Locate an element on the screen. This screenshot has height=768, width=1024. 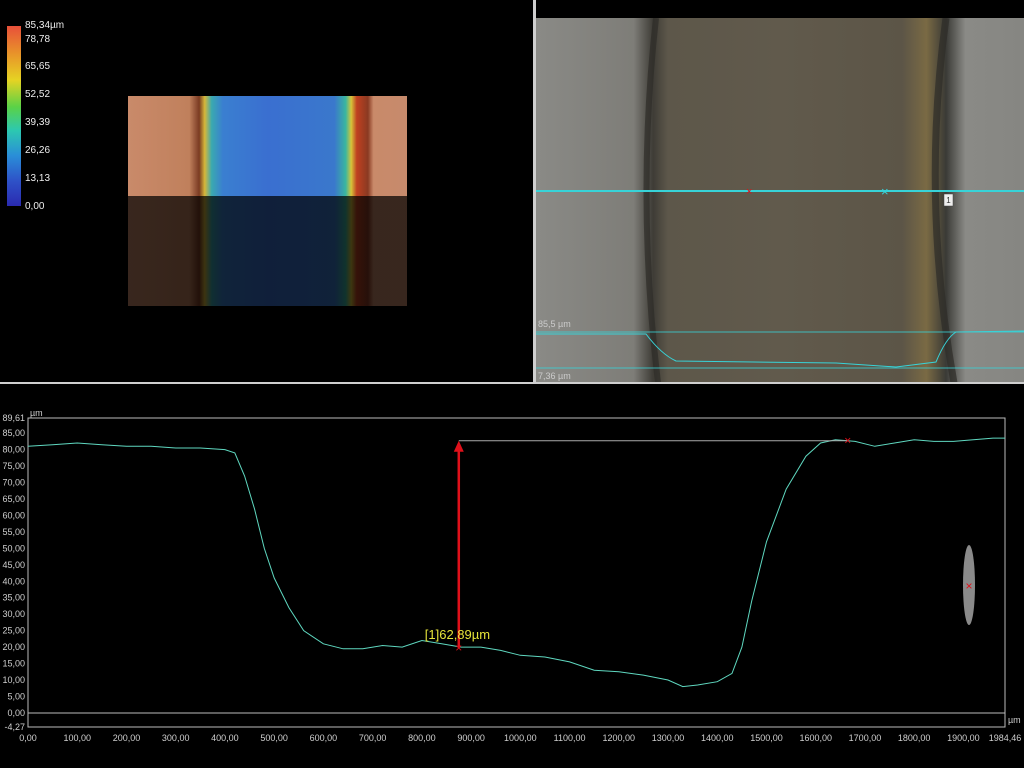
y-tick-label: 89,61 is located at coordinates (13, 418).